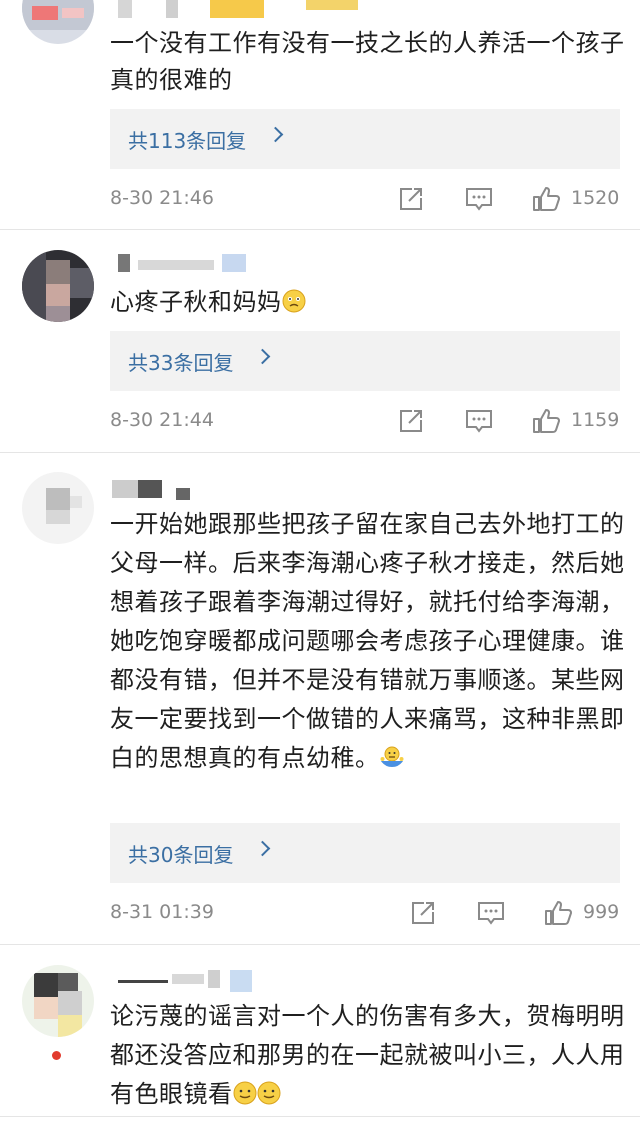  I want to click on like-count: 999, so click(601, 912).